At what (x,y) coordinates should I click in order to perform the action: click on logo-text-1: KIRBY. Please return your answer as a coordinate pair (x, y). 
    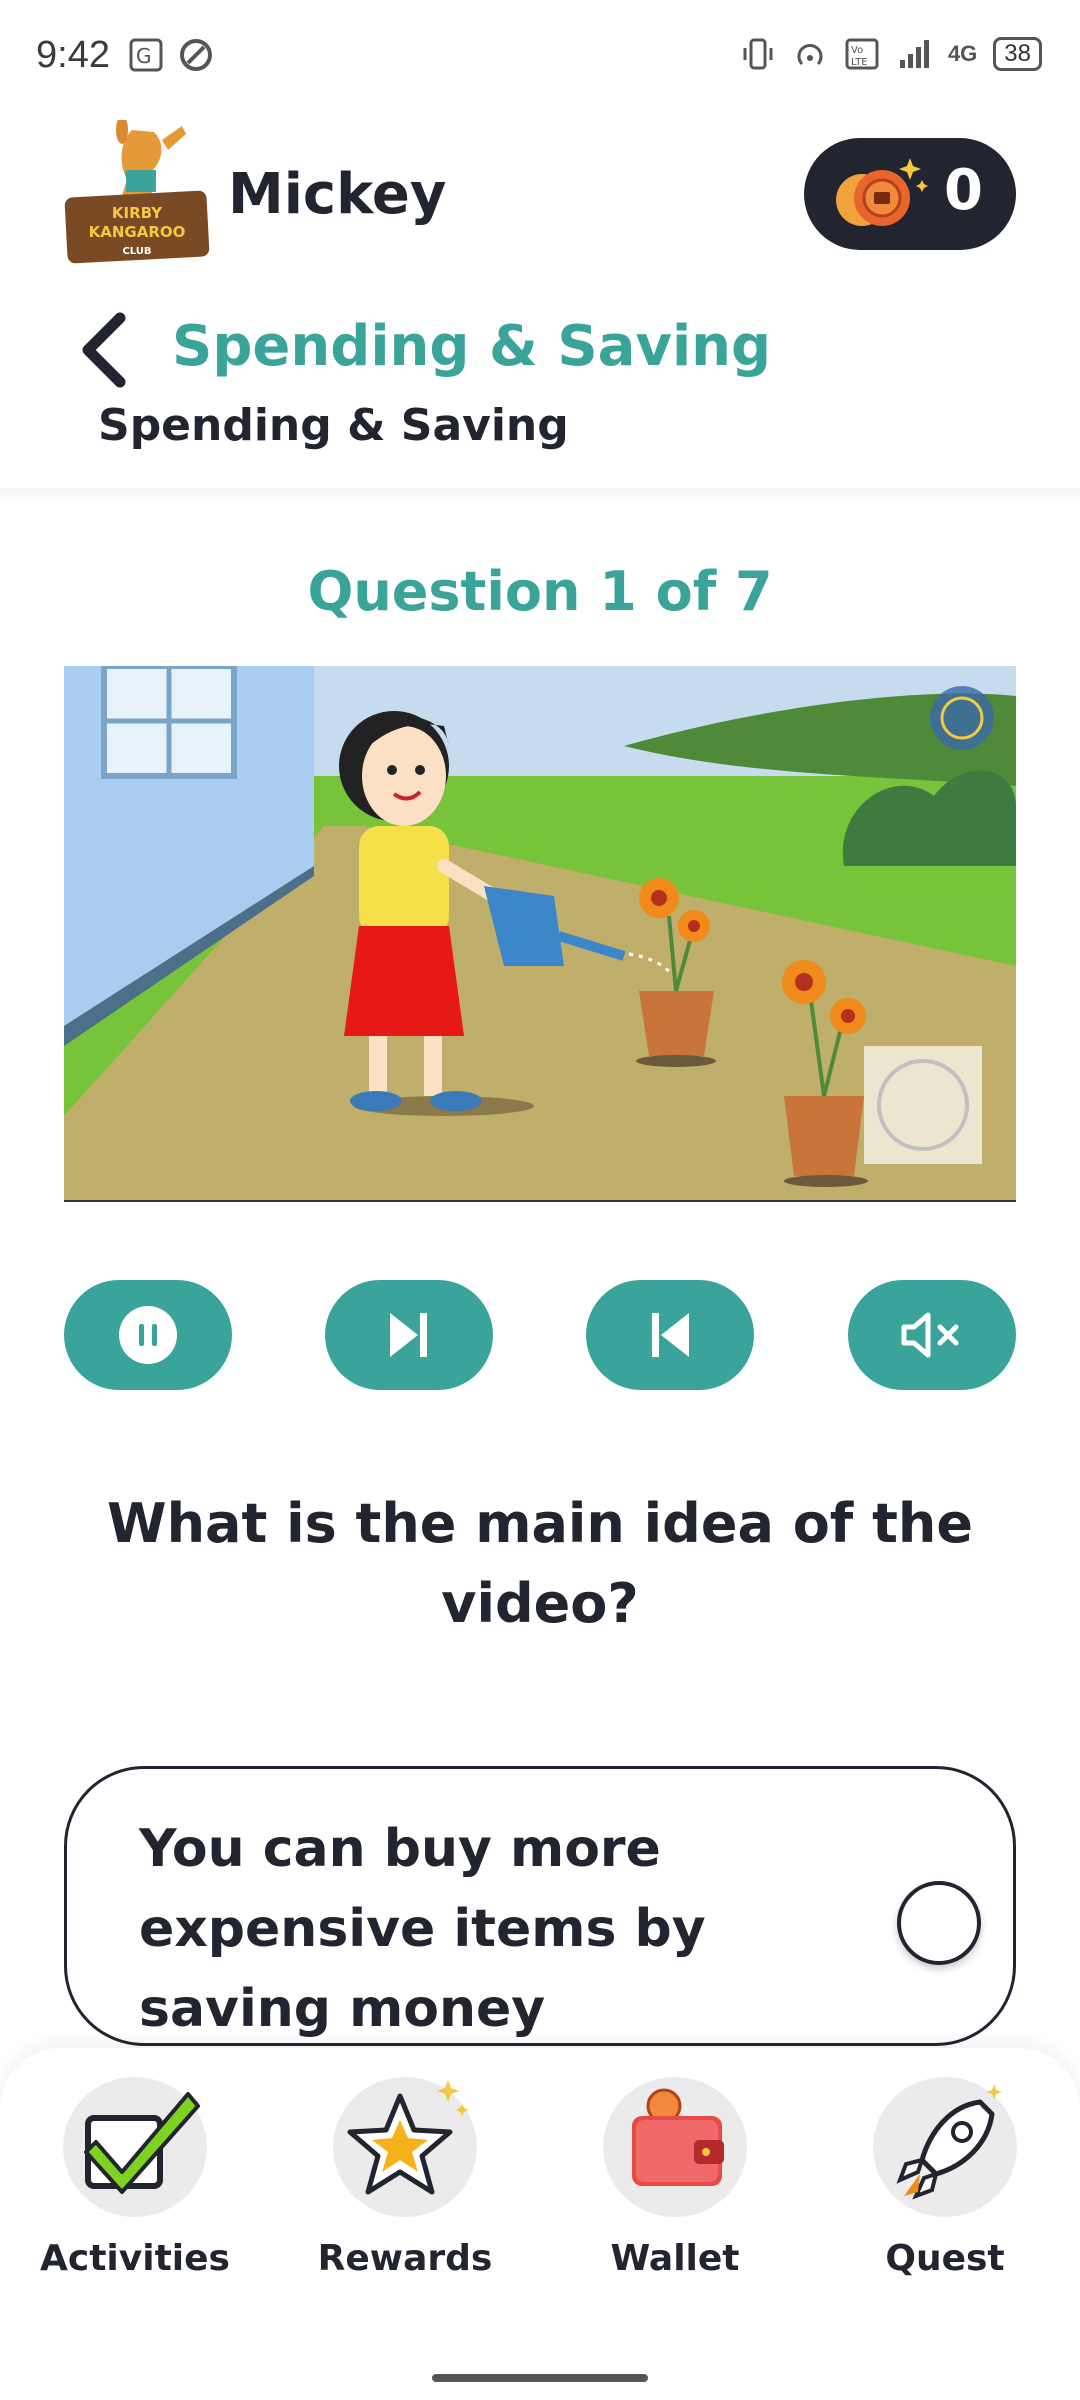
    Looking at the image, I should click on (137, 213).